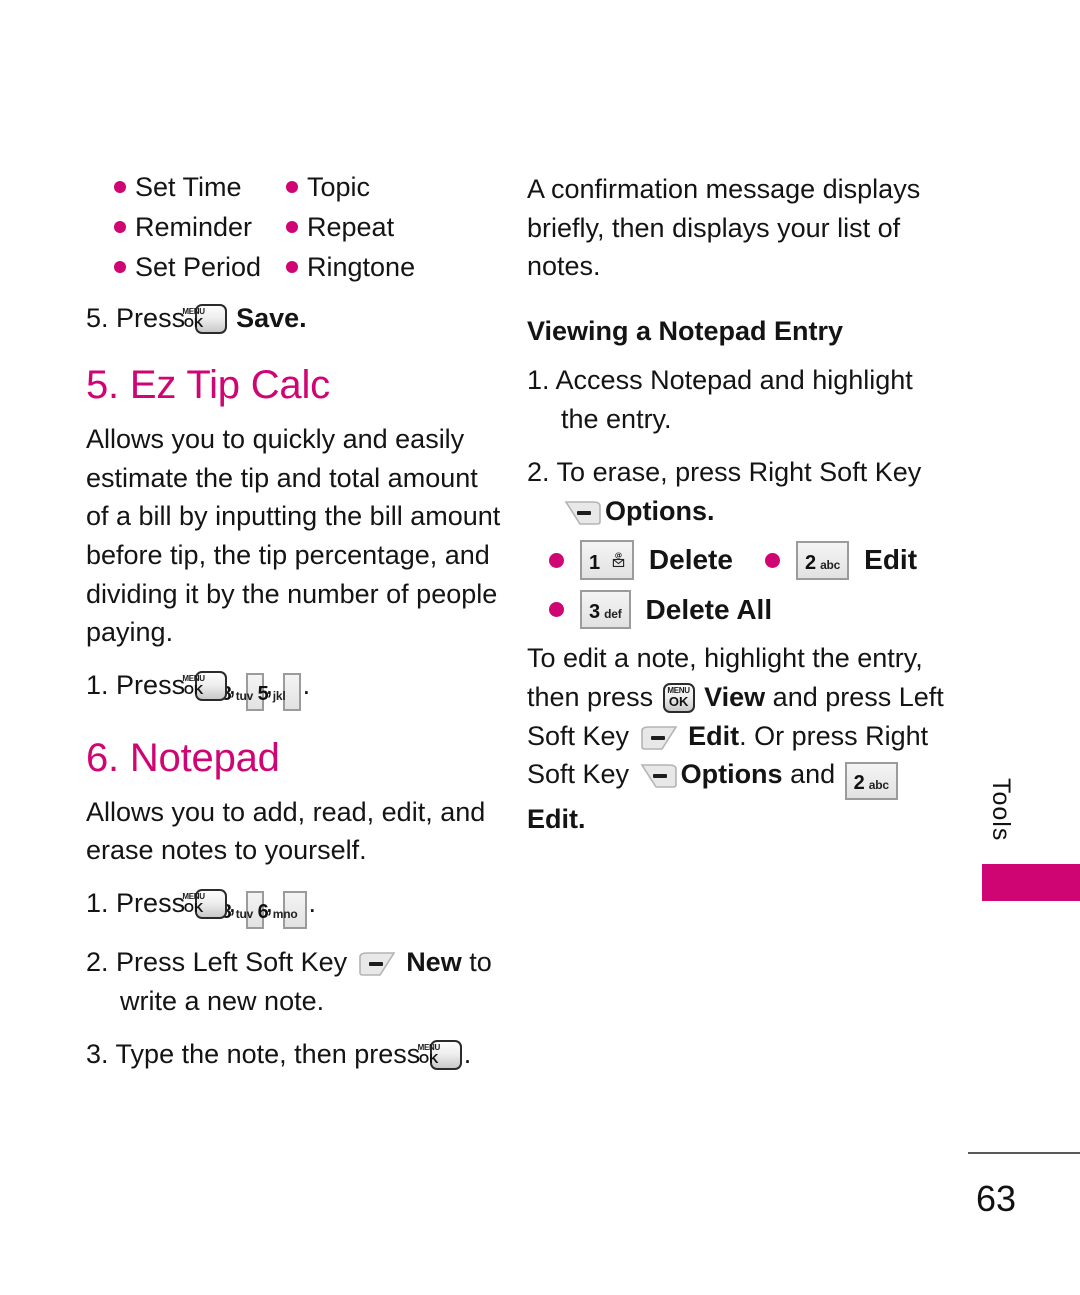 The image size is (1080, 1295). Describe the element at coordinates (739, 471) in the screenshot. I see `step-text: To erase, press Right Soft Key` at that location.